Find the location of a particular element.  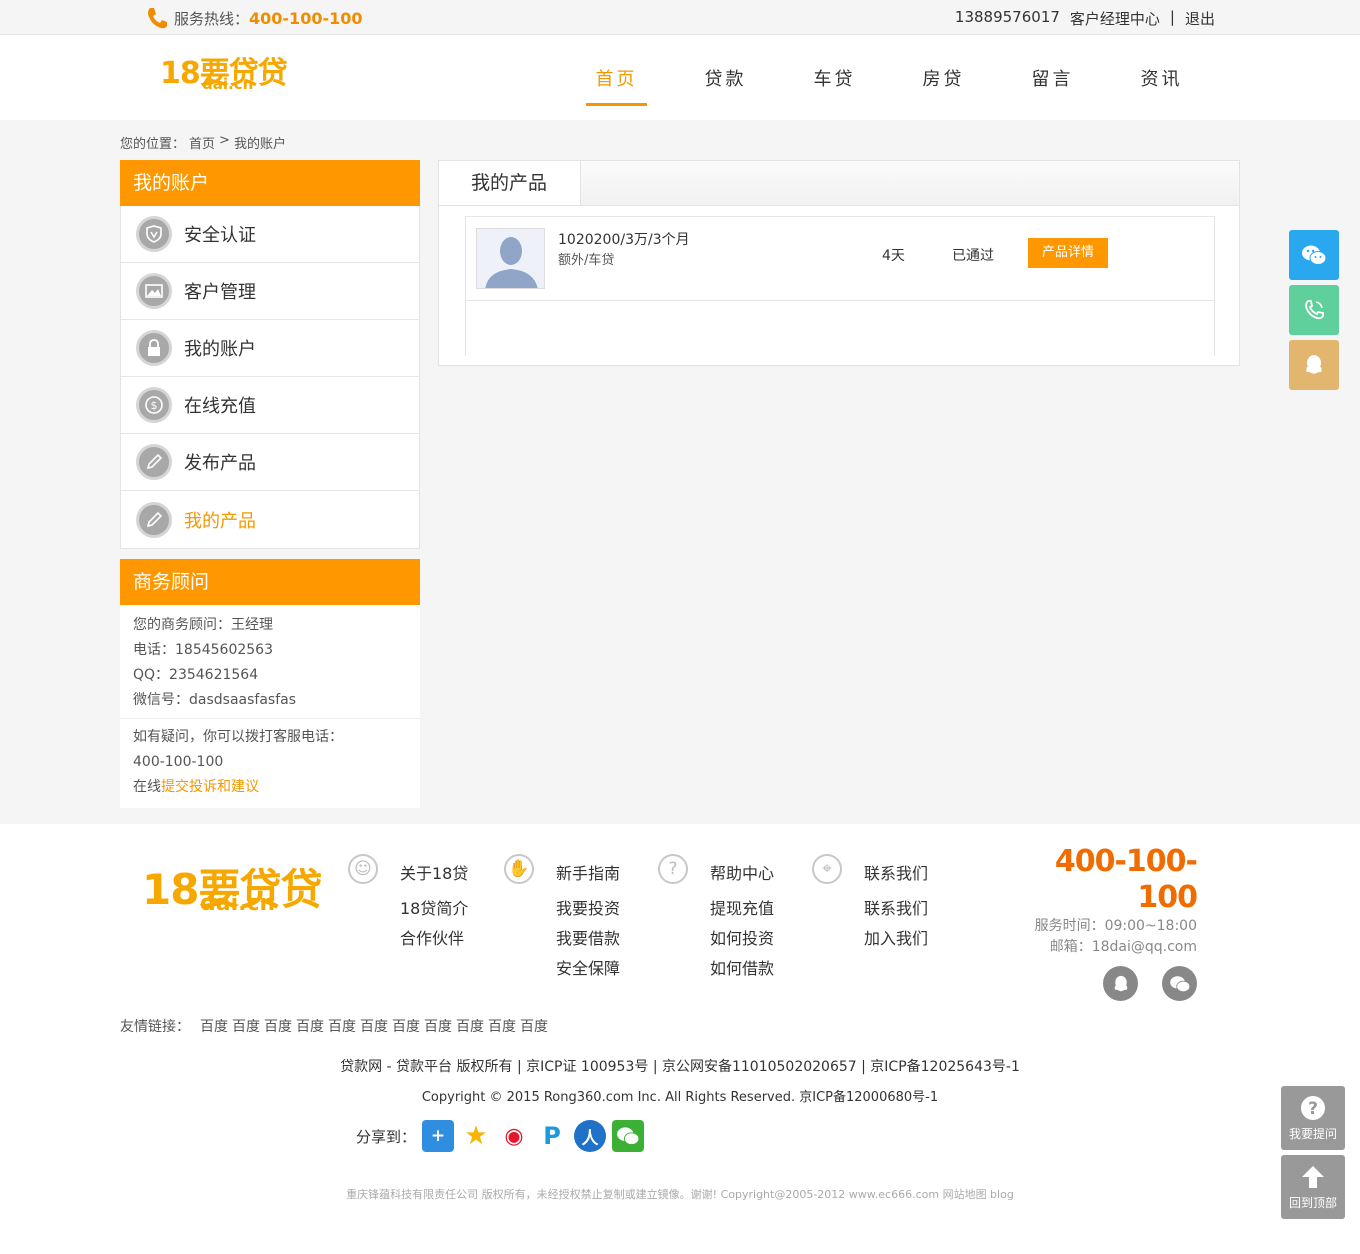

footer-link: 我要借款 is located at coordinates (588, 939).